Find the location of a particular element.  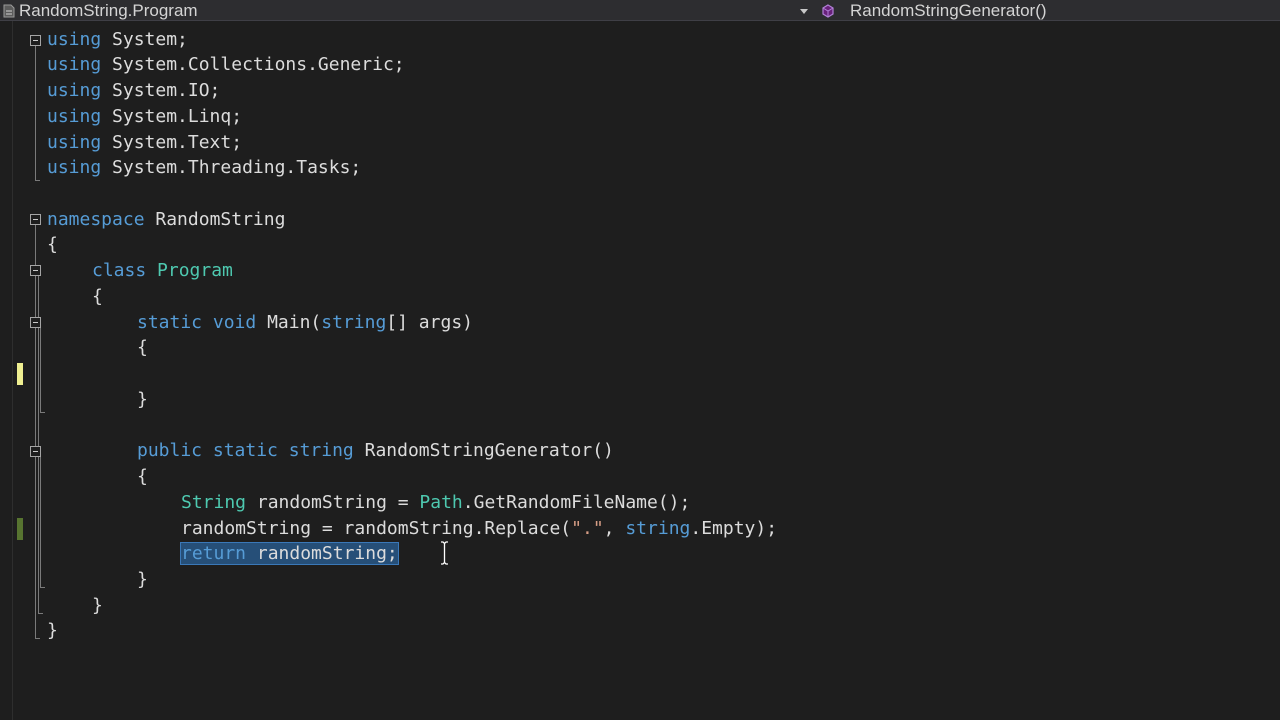

code-text: System; is located at coordinates (144, 39).